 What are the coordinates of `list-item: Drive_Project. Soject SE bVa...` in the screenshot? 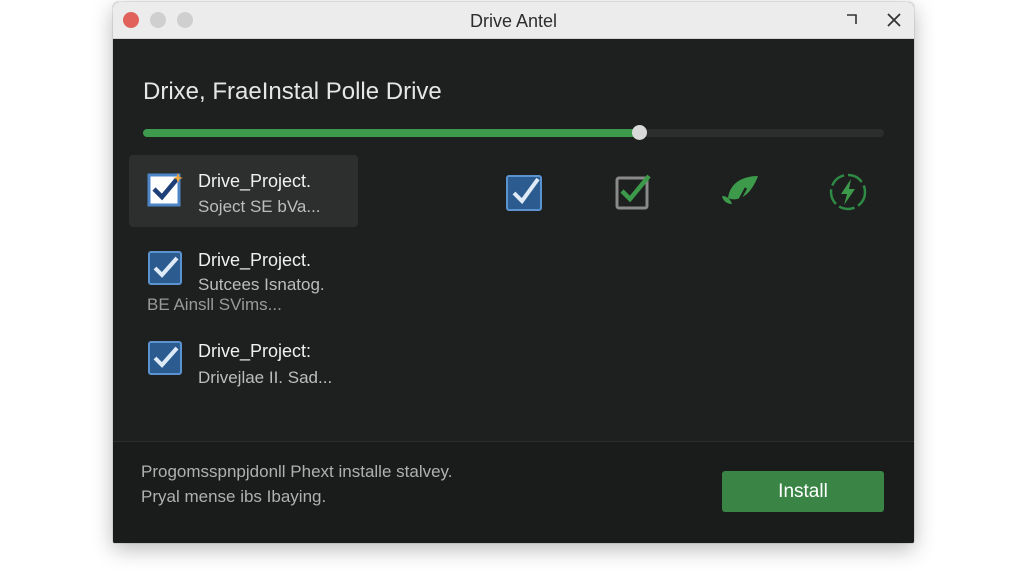 It's located at (243, 191).